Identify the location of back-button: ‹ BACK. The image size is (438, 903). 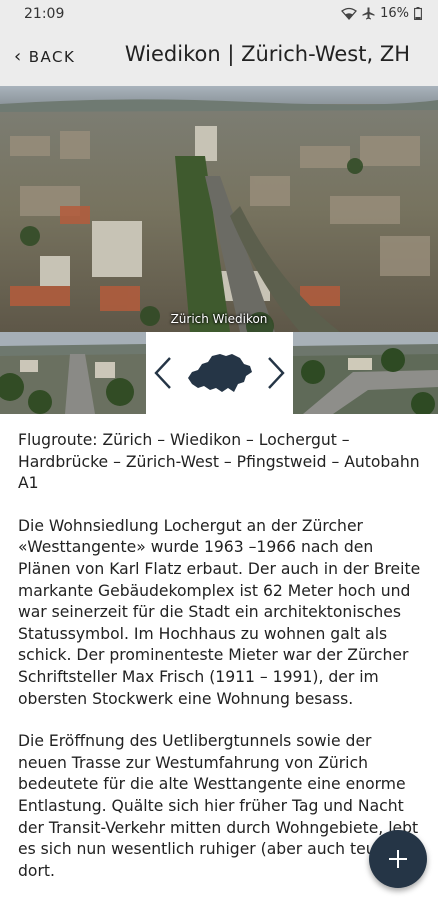
(44, 57).